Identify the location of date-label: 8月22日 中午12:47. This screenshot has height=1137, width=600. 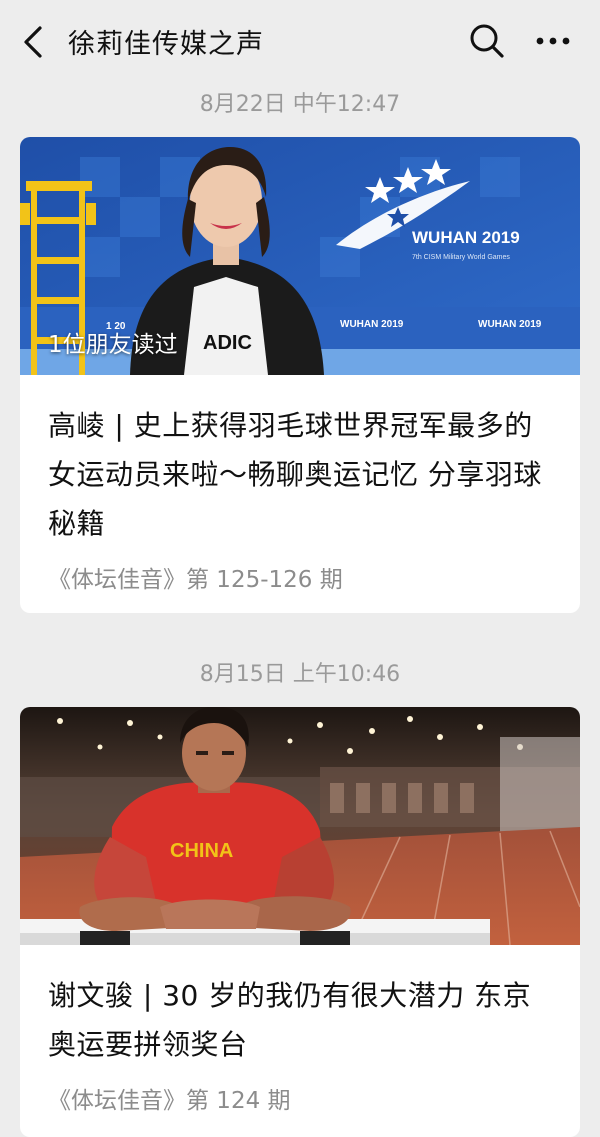
(300, 104).